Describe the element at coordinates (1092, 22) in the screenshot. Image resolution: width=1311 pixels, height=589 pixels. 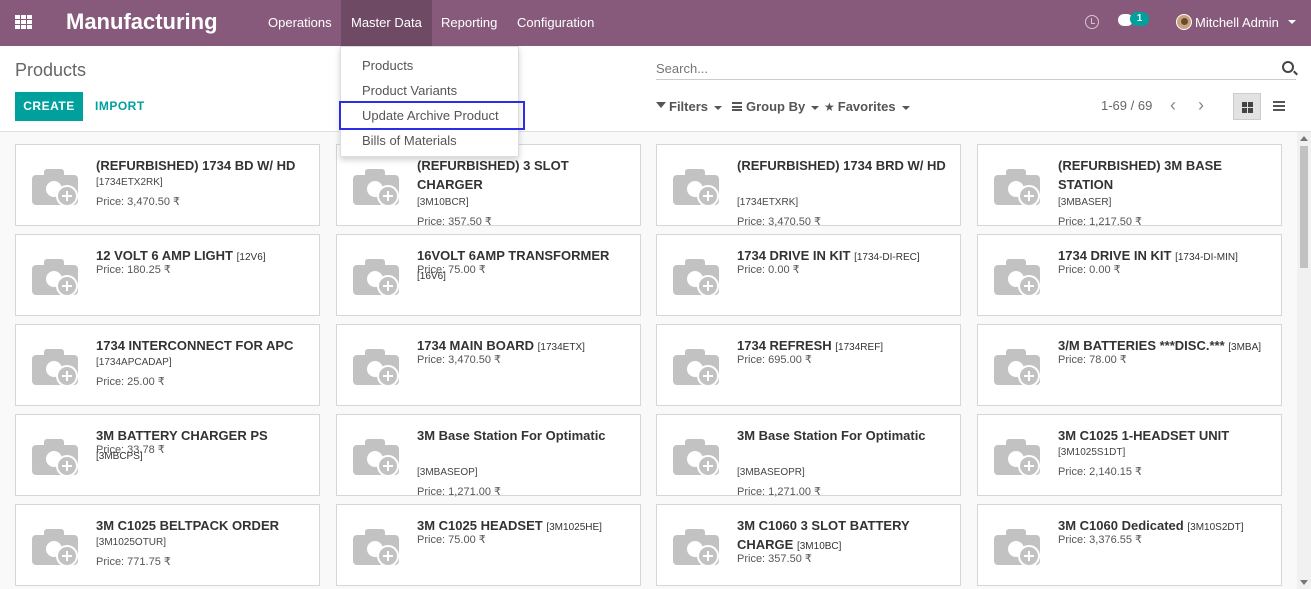
I see `activity-clock-icon` at that location.